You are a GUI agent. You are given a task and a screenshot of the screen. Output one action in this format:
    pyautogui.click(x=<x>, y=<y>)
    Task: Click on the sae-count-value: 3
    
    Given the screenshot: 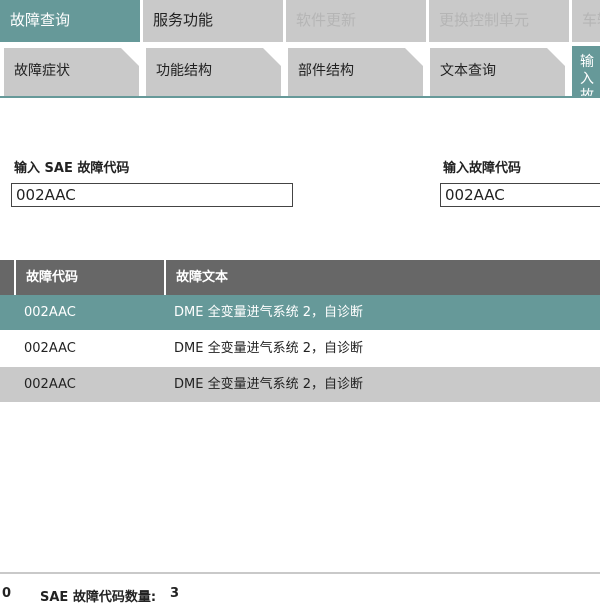 What is the action you would take?
    pyautogui.click(x=175, y=593)
    